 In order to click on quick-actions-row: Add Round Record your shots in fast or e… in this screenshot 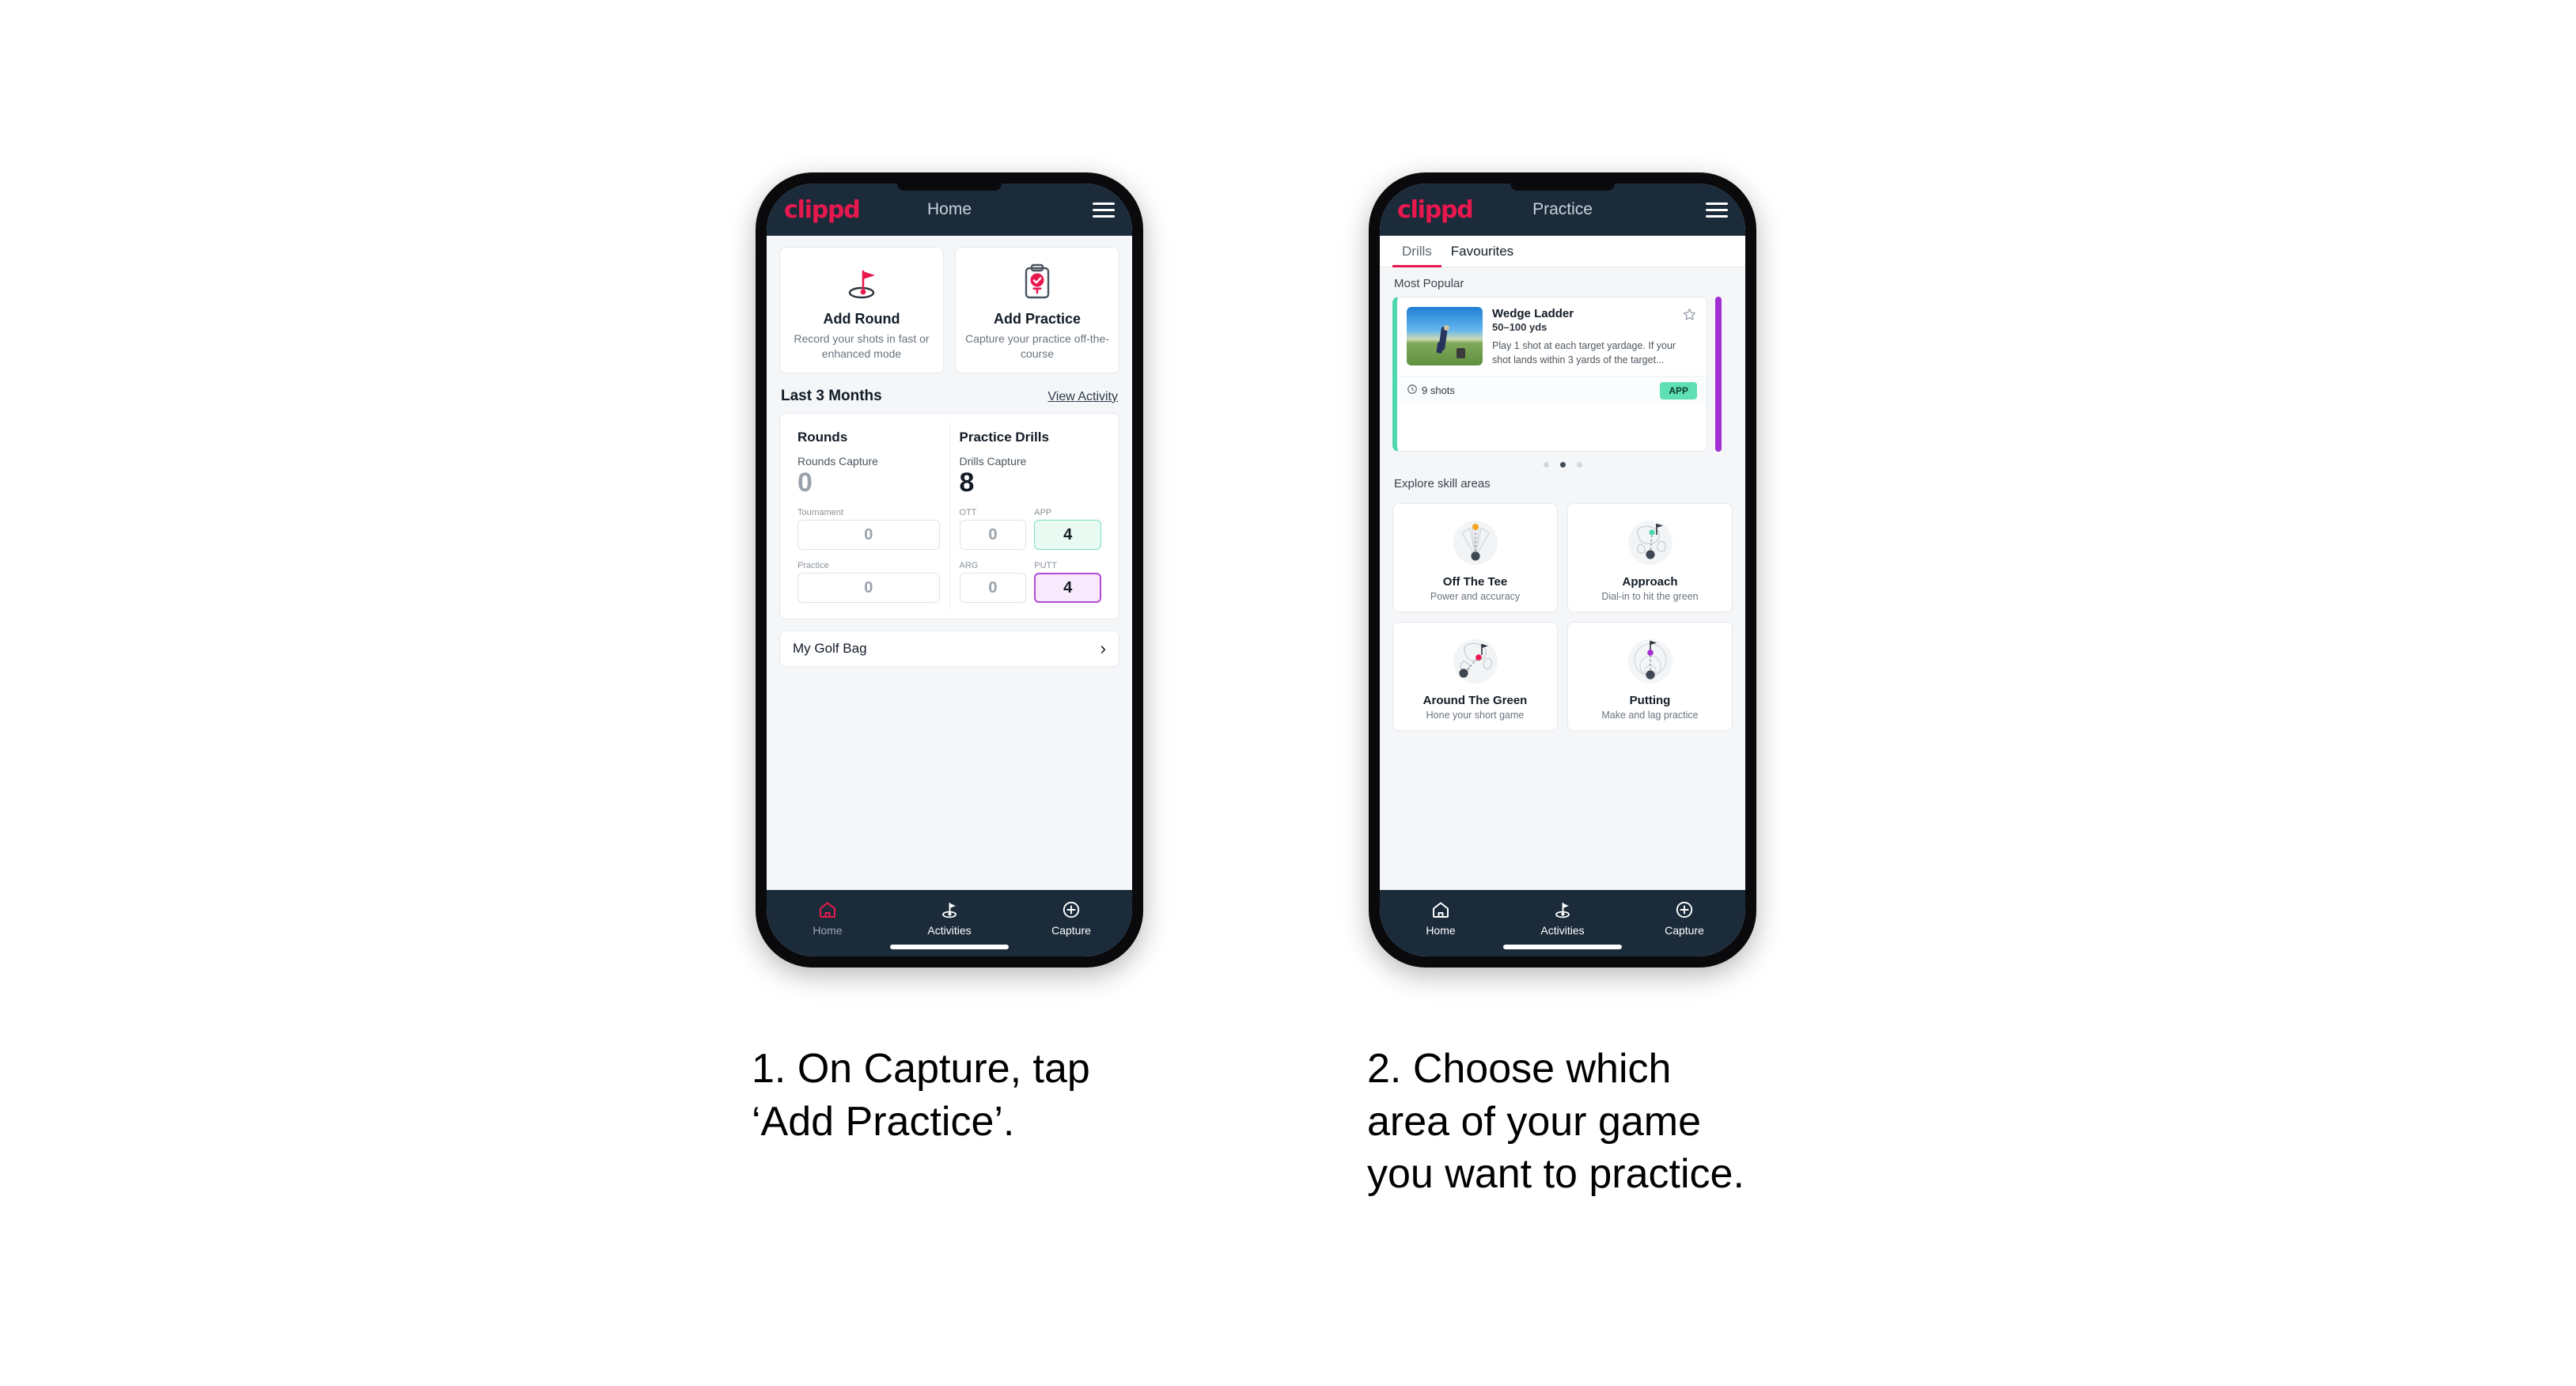, I will do `click(949, 305)`.